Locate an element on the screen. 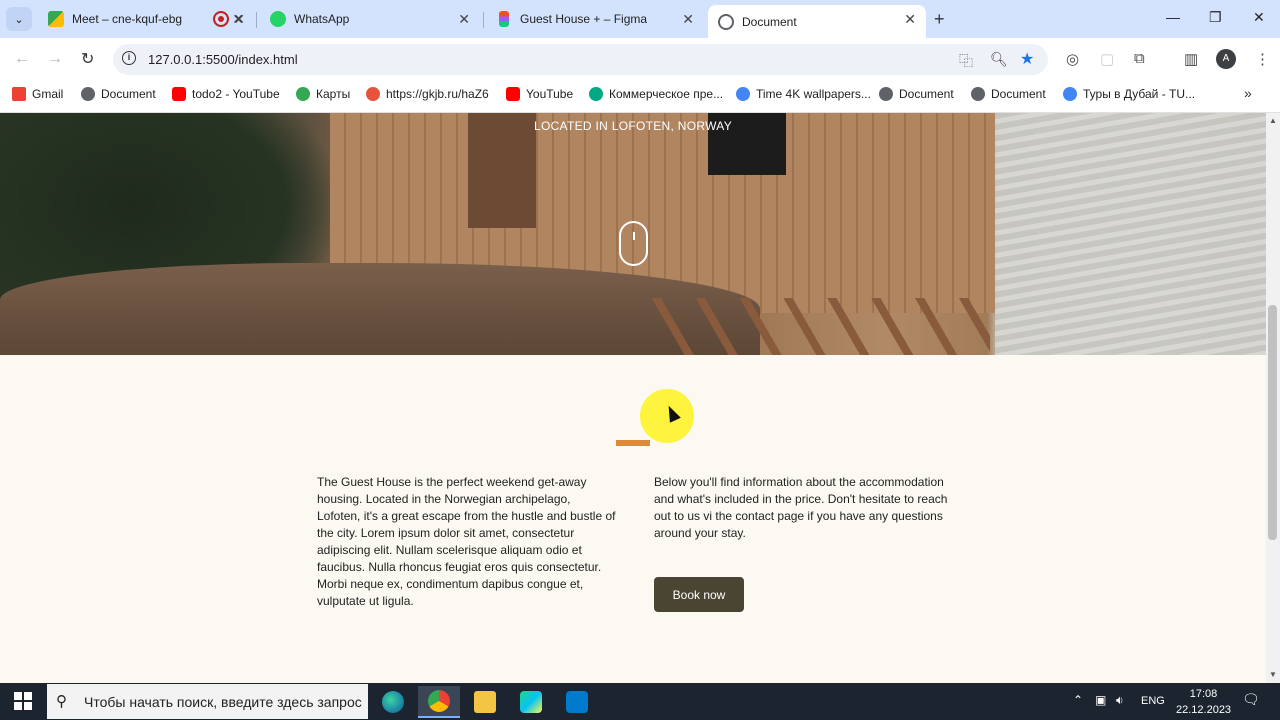 The width and height of the screenshot is (1280, 720). gmail-icon is located at coordinates (19, 94).